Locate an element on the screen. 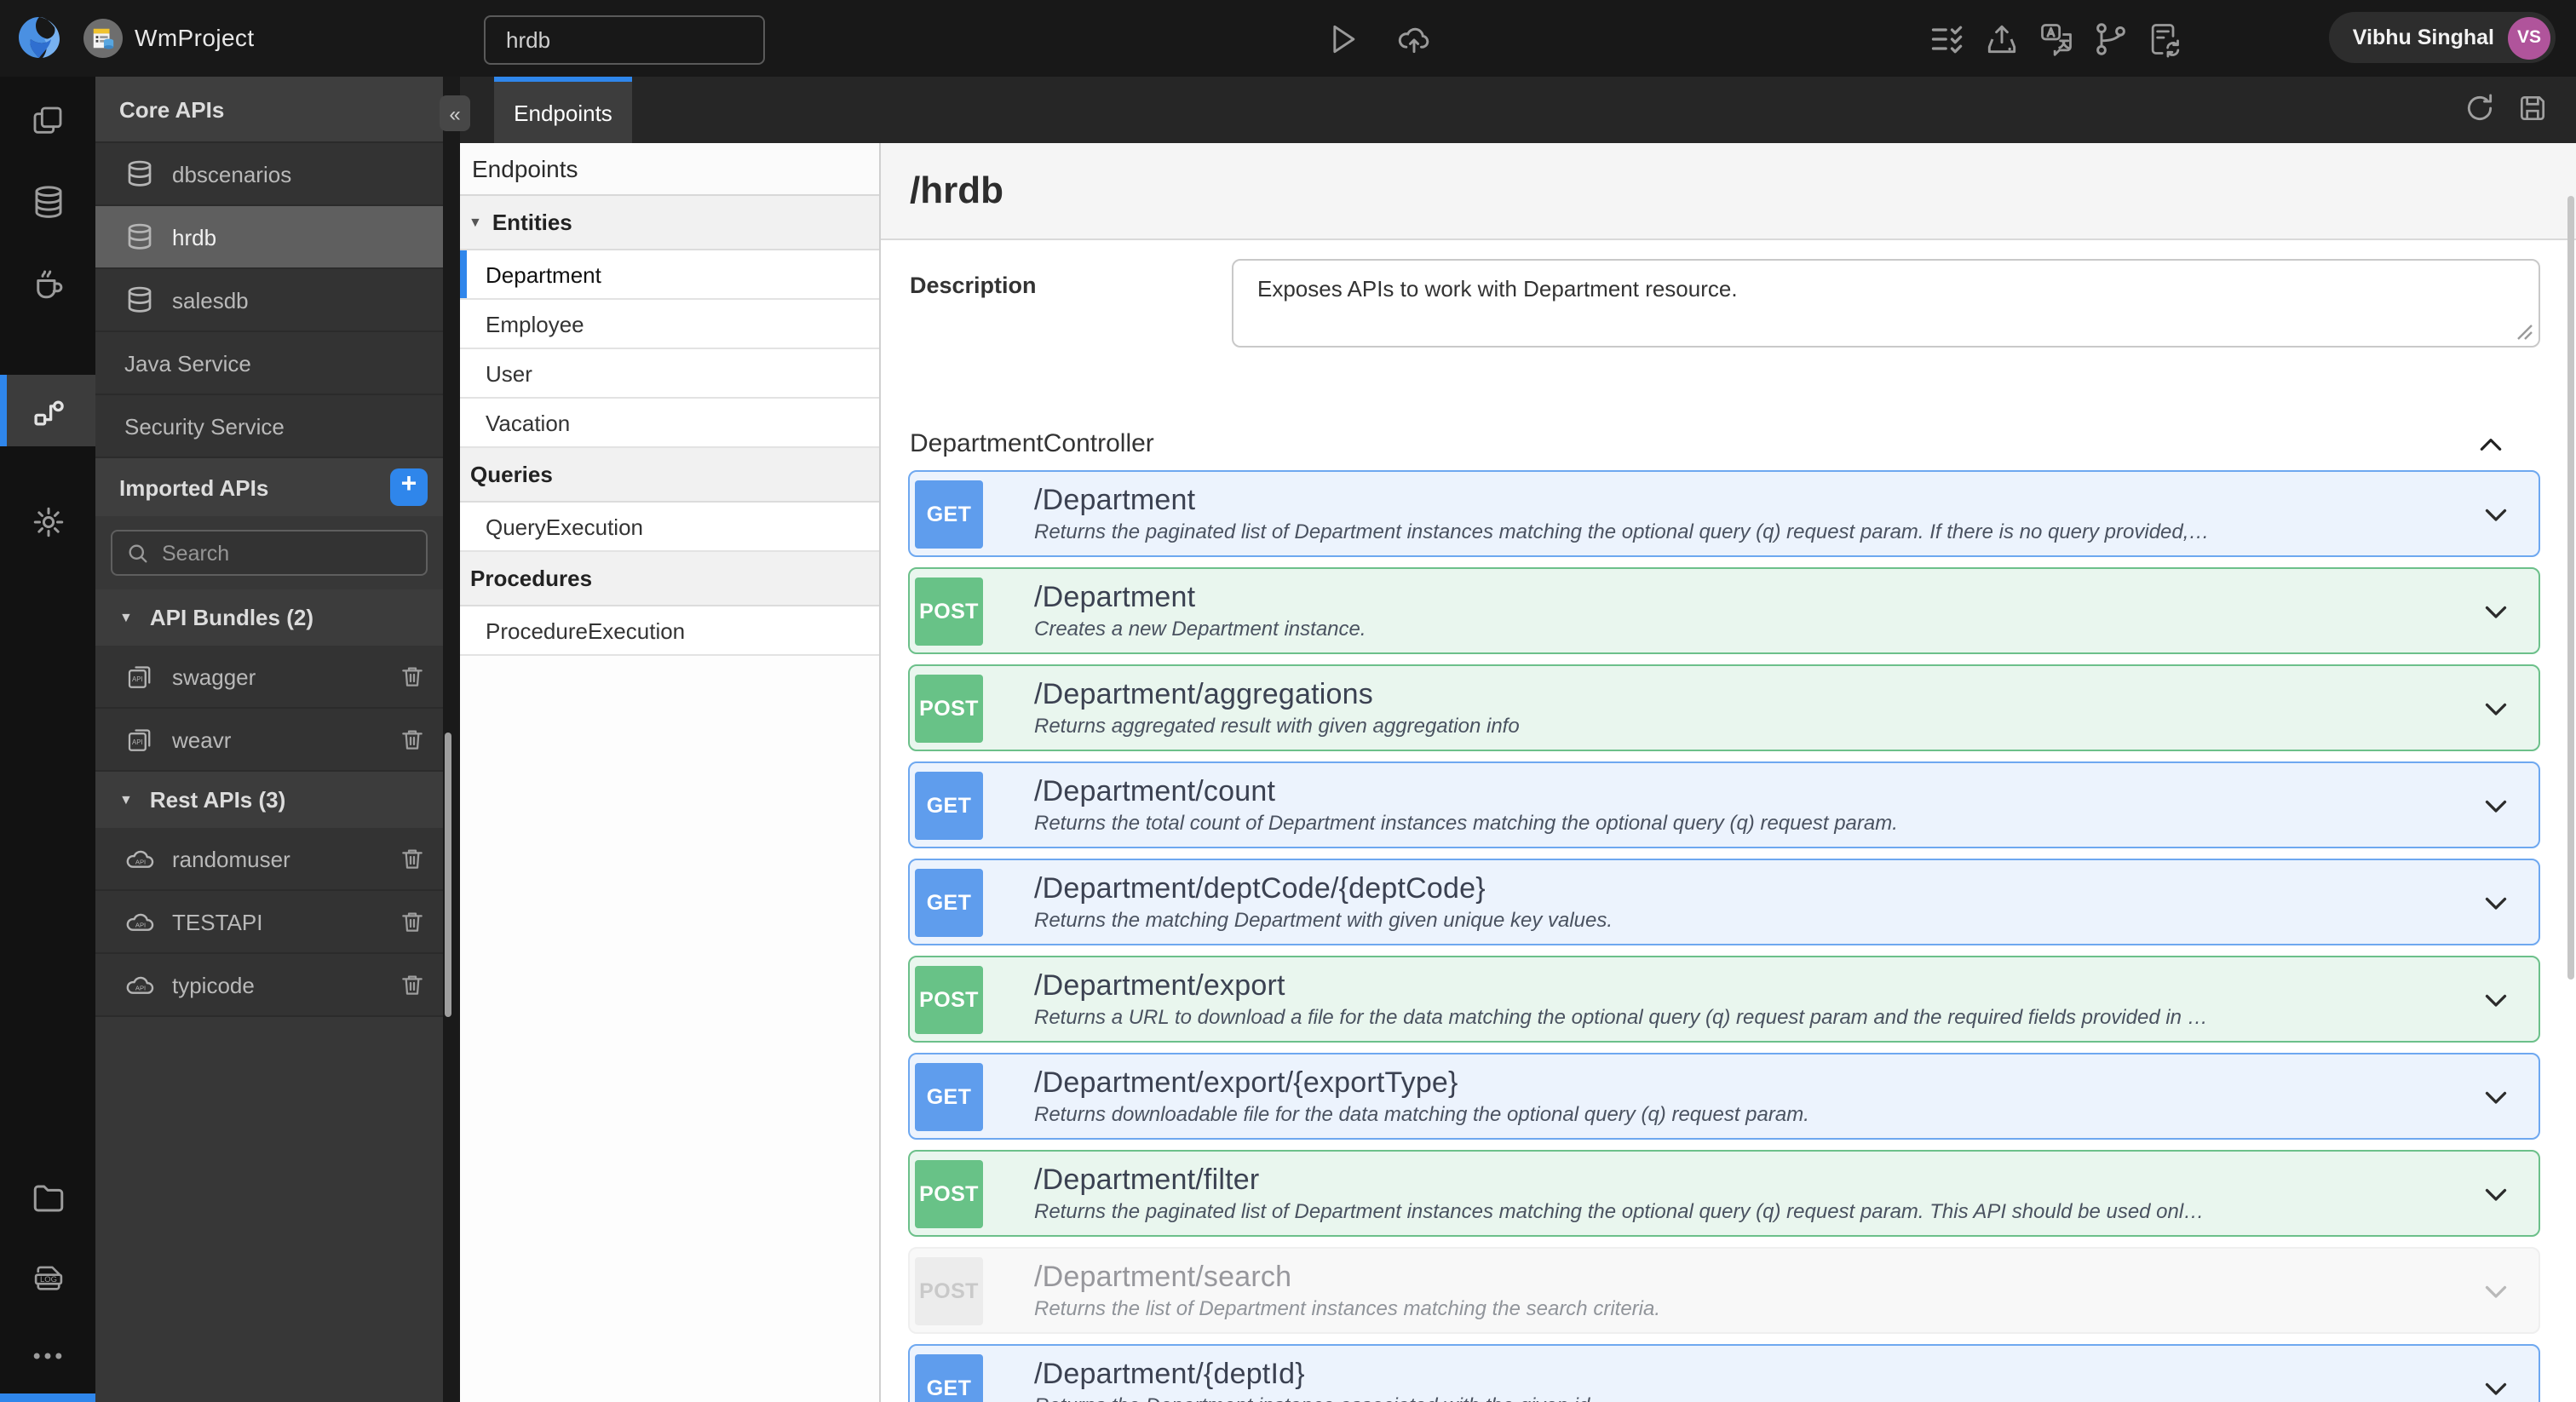 Image resolution: width=2576 pixels, height=1402 pixels. checklist-icon is located at coordinates (1948, 39).